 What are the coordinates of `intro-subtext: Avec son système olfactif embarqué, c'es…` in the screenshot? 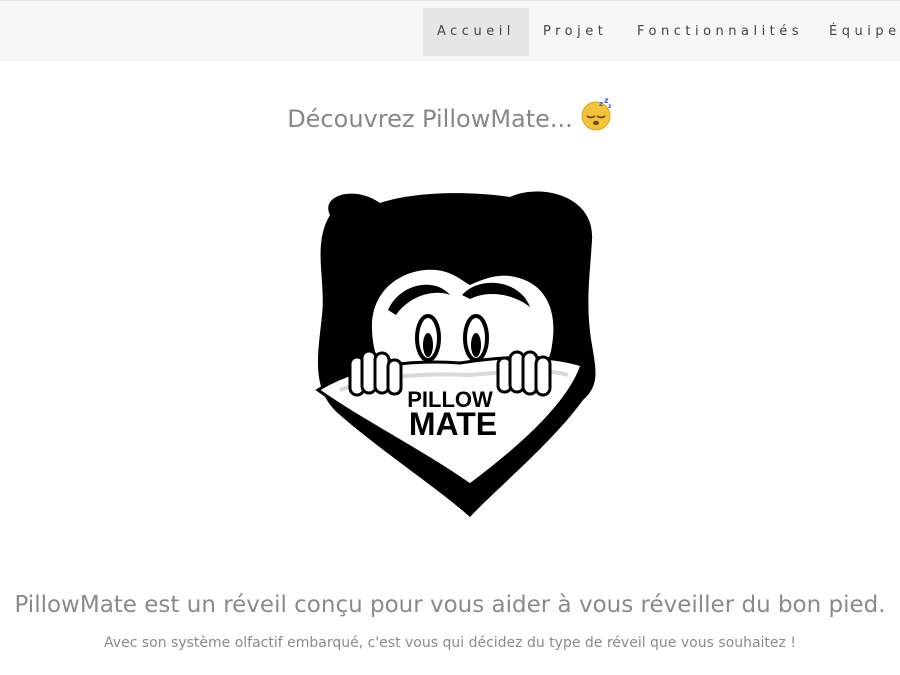 It's located at (450, 643).